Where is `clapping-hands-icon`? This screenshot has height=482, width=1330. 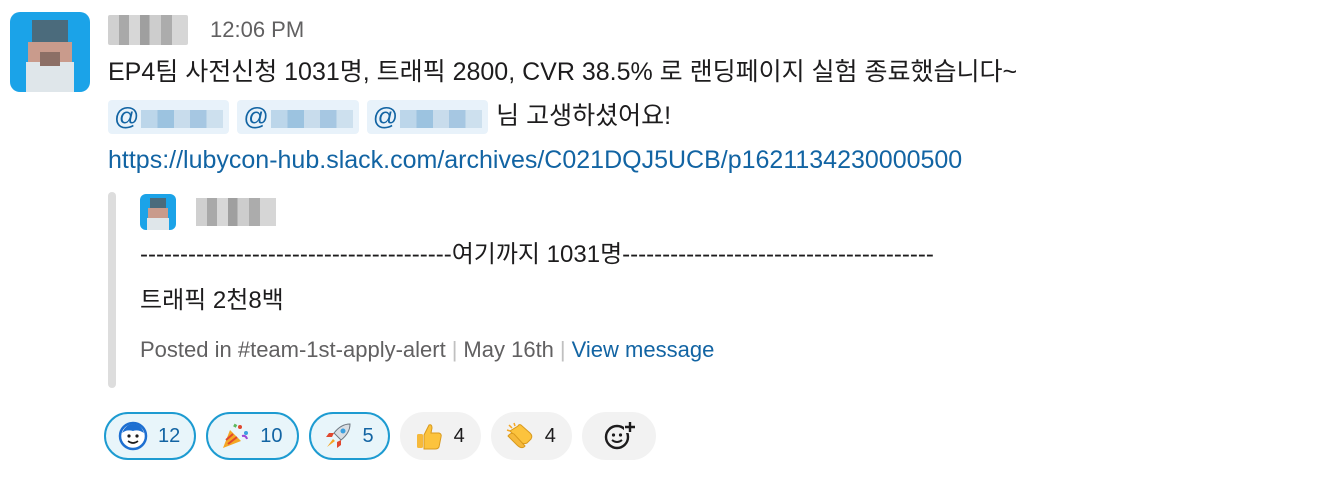
clapping-hands-icon is located at coordinates (519, 435).